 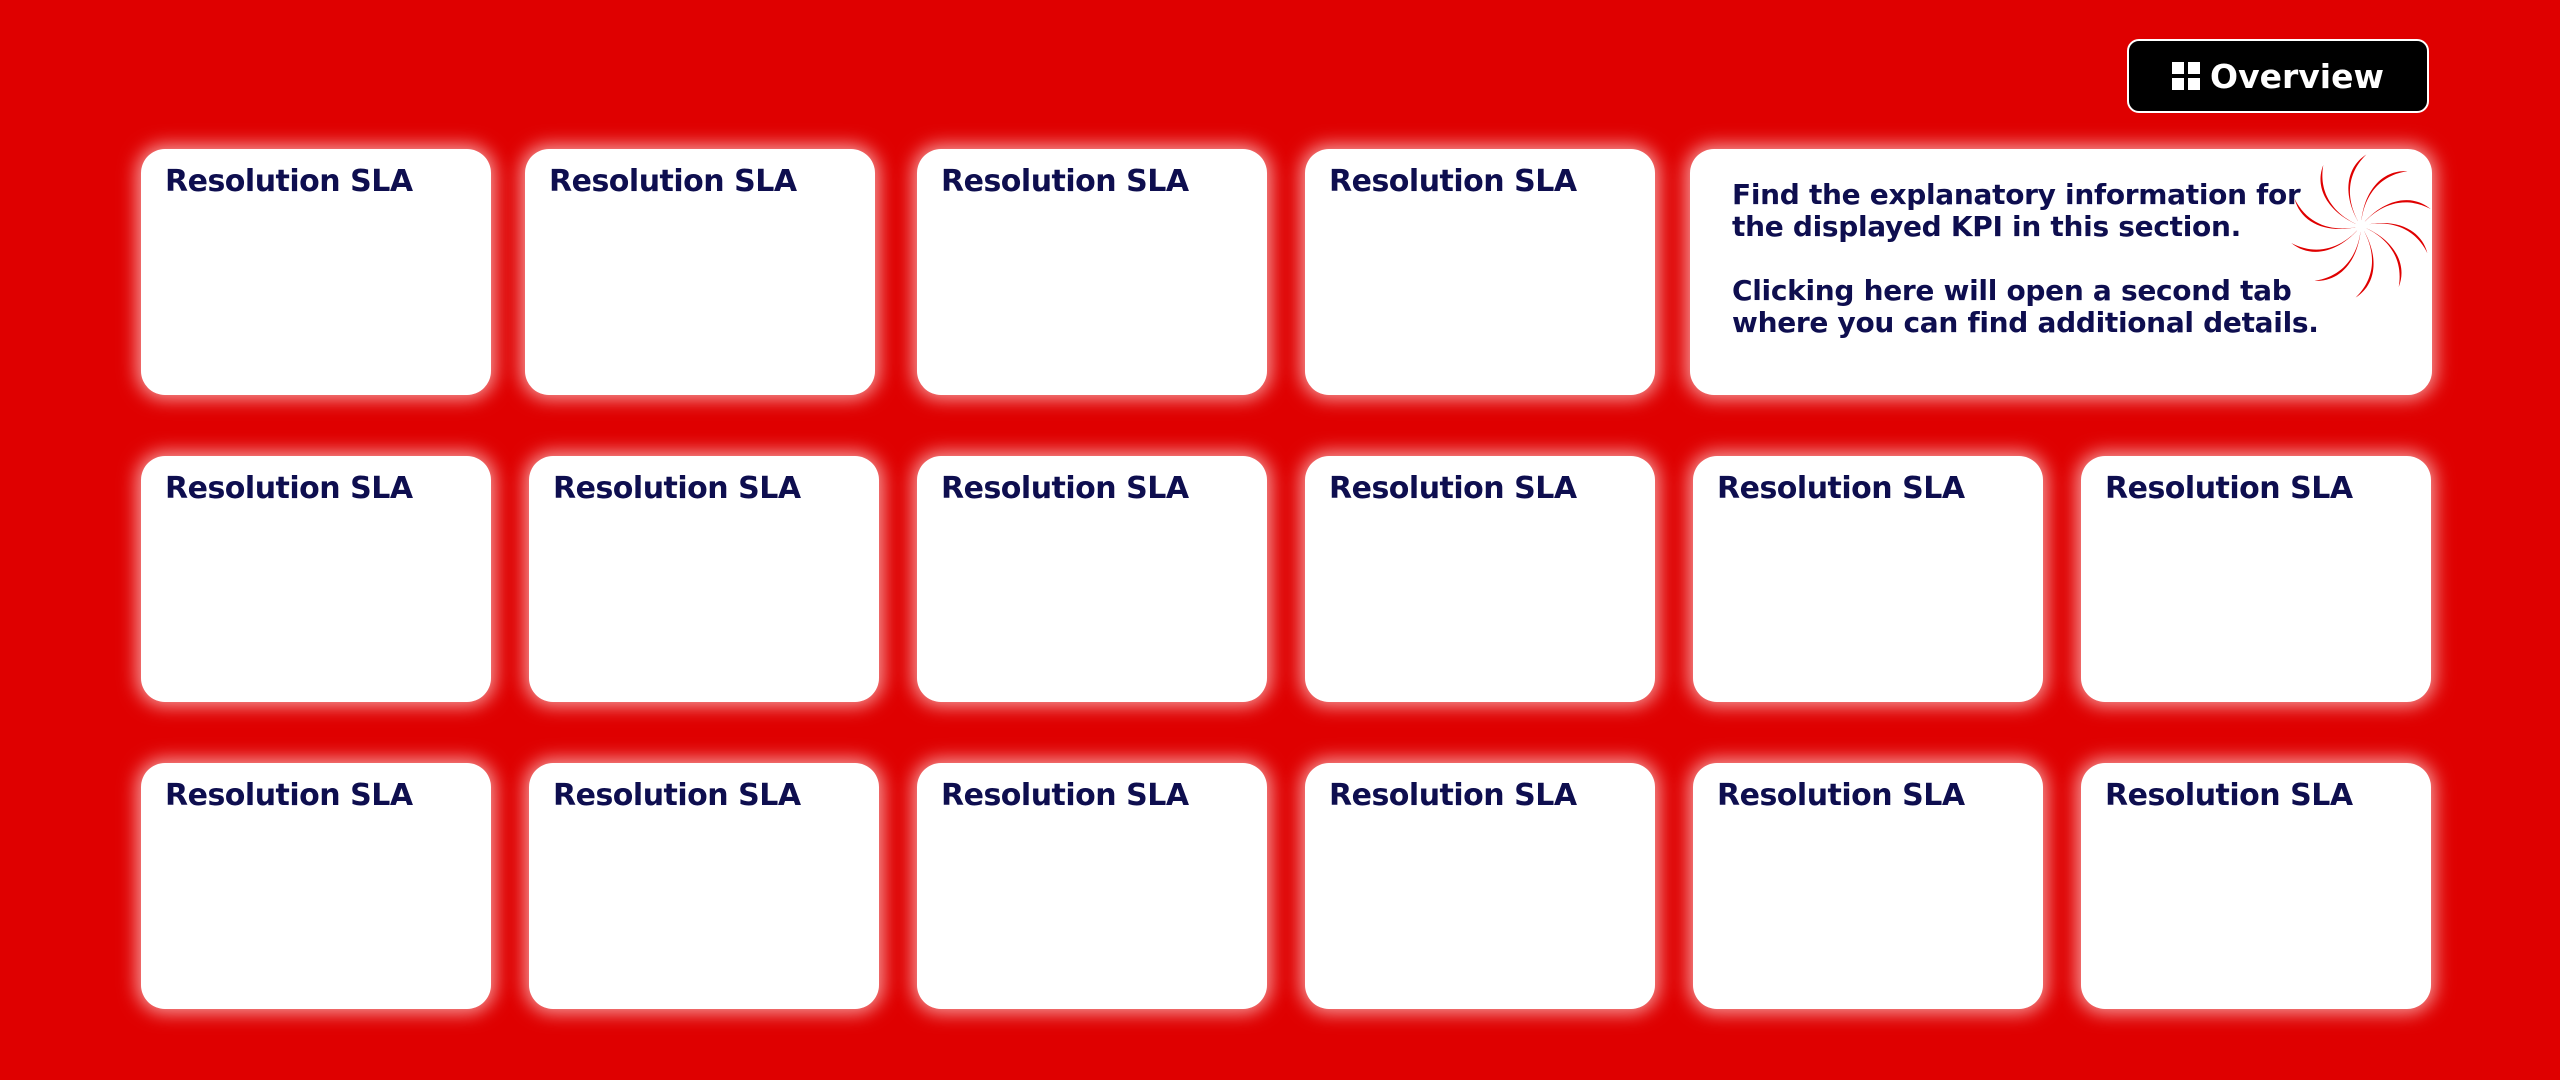 I want to click on swirl-logo-icon, so click(x=2361, y=226).